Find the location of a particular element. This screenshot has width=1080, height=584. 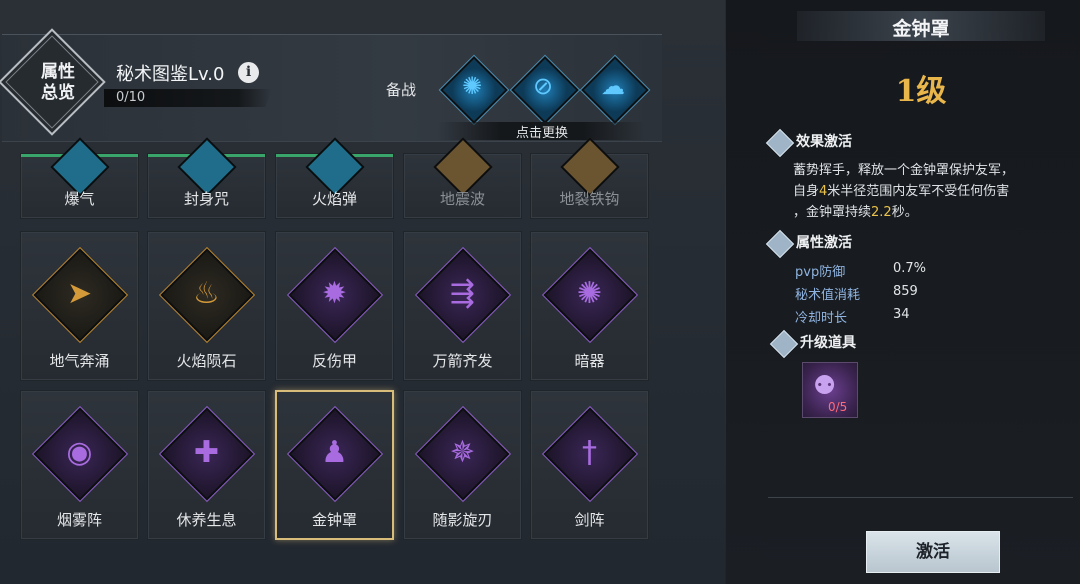

skill-label: 火焰弹 is located at coordinates (334, 199).